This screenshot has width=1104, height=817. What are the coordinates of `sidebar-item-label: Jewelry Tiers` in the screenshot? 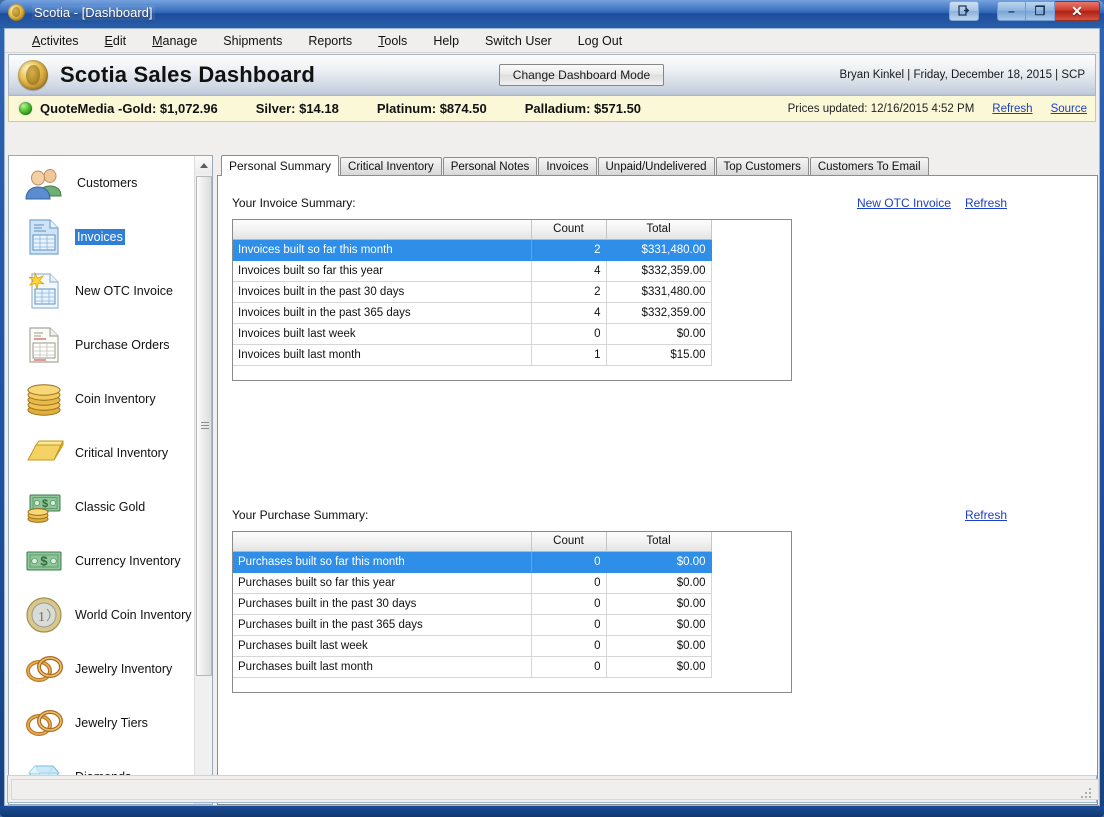 It's located at (111, 723).